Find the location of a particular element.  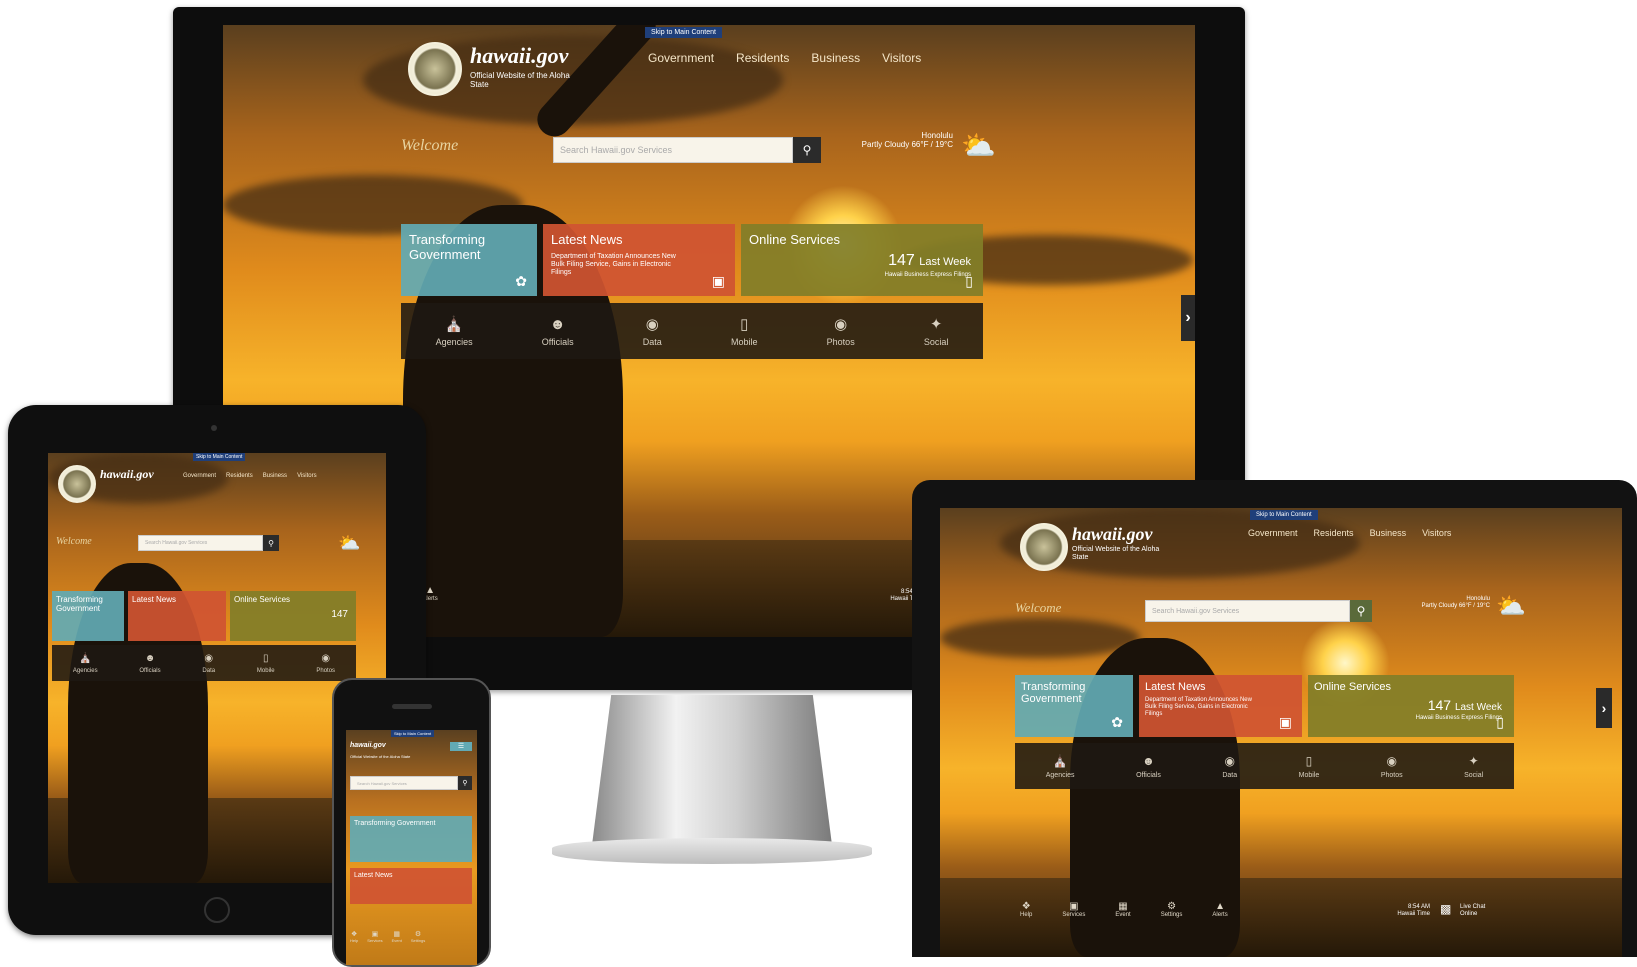

weather-details: Partly Cloudy 66°F / 19°C is located at coordinates (907, 144).